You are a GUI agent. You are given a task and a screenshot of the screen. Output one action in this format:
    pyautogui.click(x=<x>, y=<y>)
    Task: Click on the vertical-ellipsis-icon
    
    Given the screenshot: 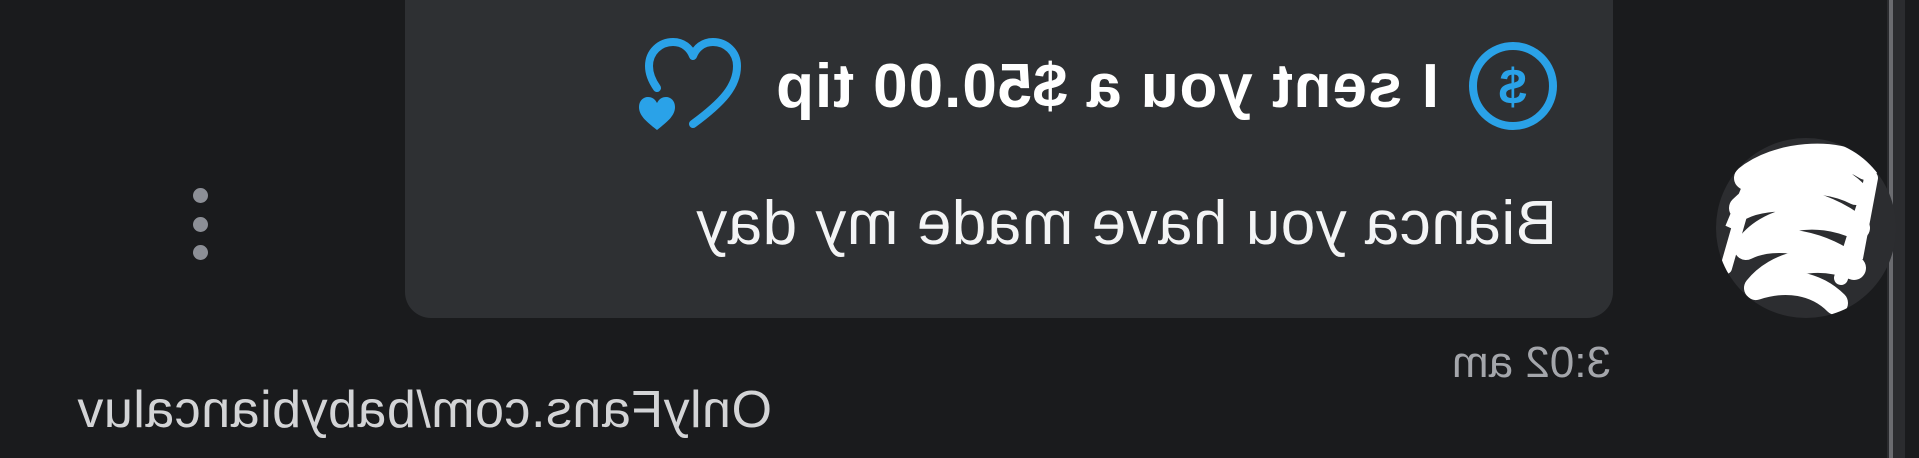 What is the action you would take?
    pyautogui.click(x=201, y=224)
    